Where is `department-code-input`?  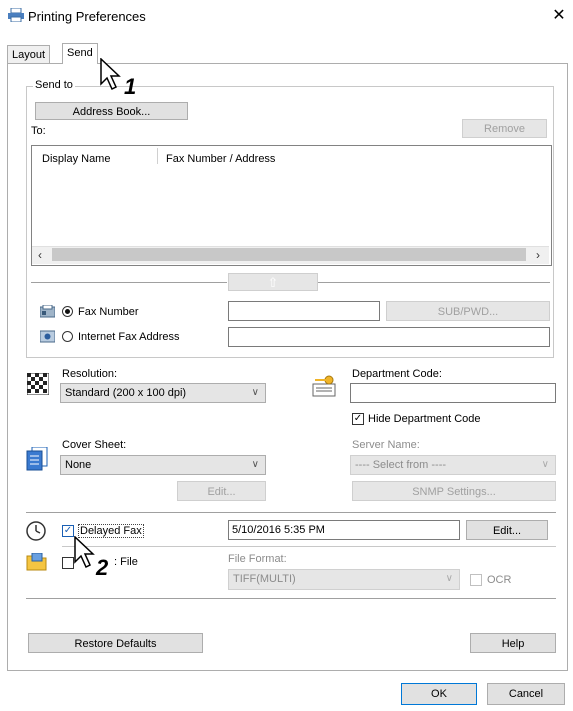
department-code-input is located at coordinates (453, 393).